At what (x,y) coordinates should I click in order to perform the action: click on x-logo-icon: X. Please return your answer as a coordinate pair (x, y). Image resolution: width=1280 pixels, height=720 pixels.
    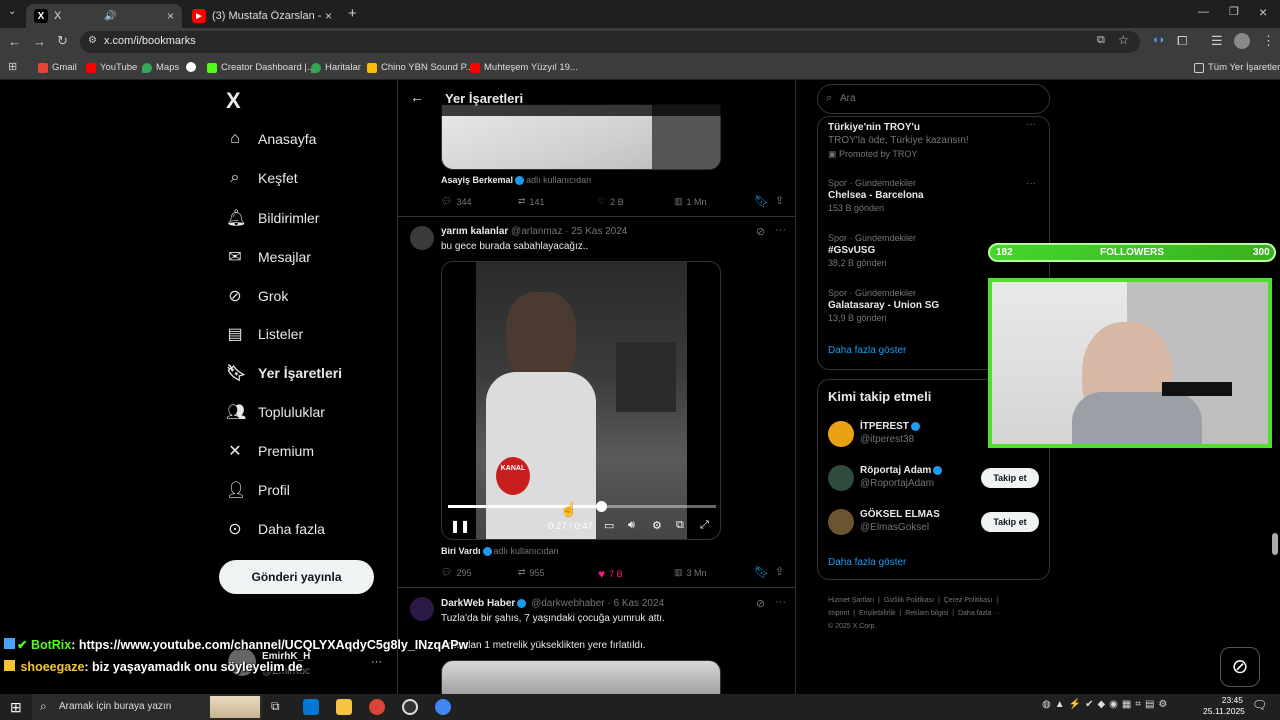
    Looking at the image, I should click on (233, 101).